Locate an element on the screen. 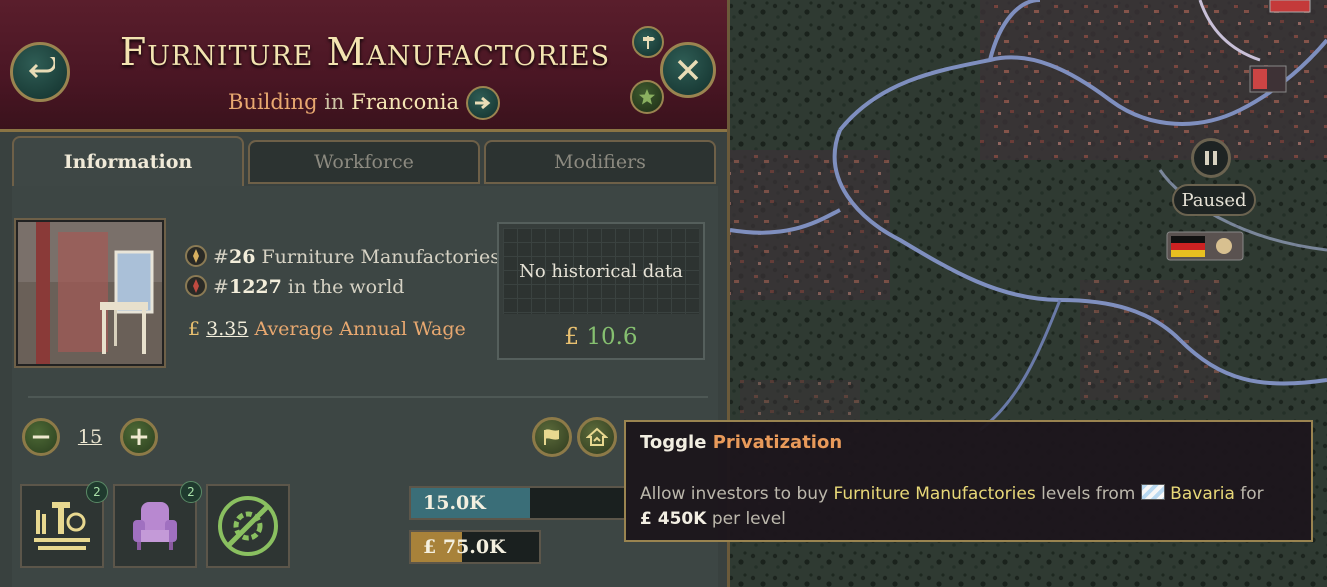 The image size is (1327, 587). tab-bar: Information Workforce Modifiers is located at coordinates (365, 161).